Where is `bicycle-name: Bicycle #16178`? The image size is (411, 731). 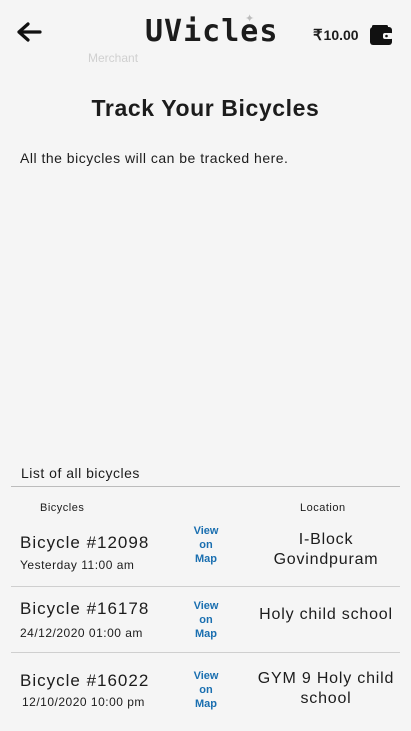
bicycle-name: Bicycle #16178 is located at coordinates (85, 608).